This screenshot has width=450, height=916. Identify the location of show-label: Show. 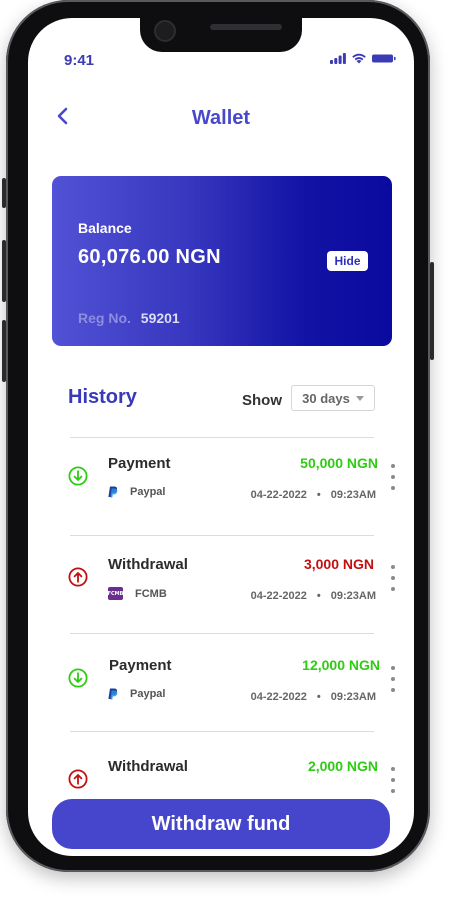
(262, 400).